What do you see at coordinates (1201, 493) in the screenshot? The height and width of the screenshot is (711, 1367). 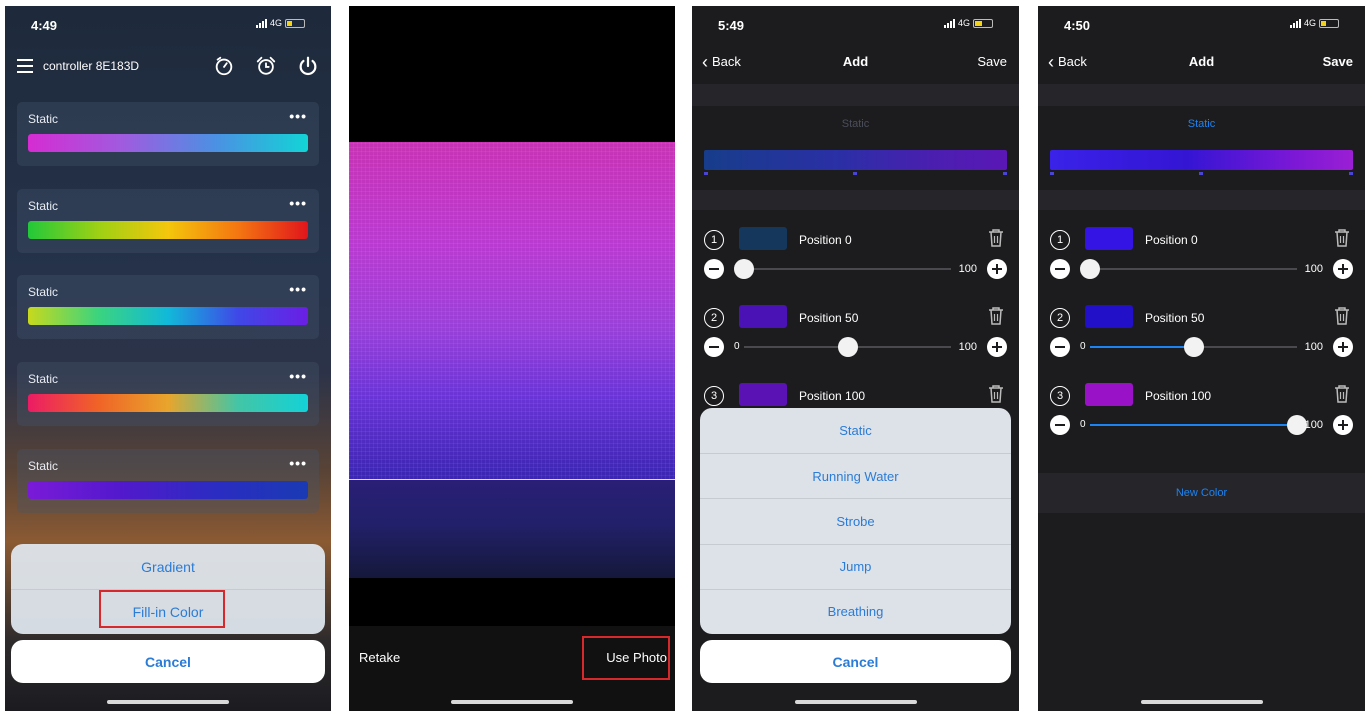 I see `new-color-button: New Color` at bounding box center [1201, 493].